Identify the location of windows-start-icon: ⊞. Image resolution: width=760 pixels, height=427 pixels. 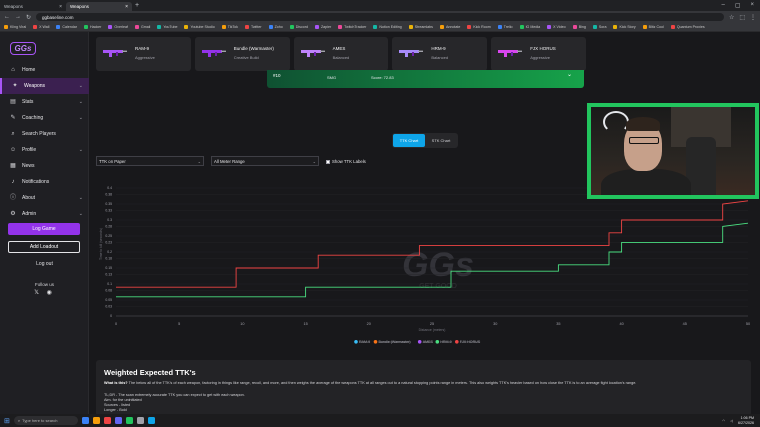
(7, 421).